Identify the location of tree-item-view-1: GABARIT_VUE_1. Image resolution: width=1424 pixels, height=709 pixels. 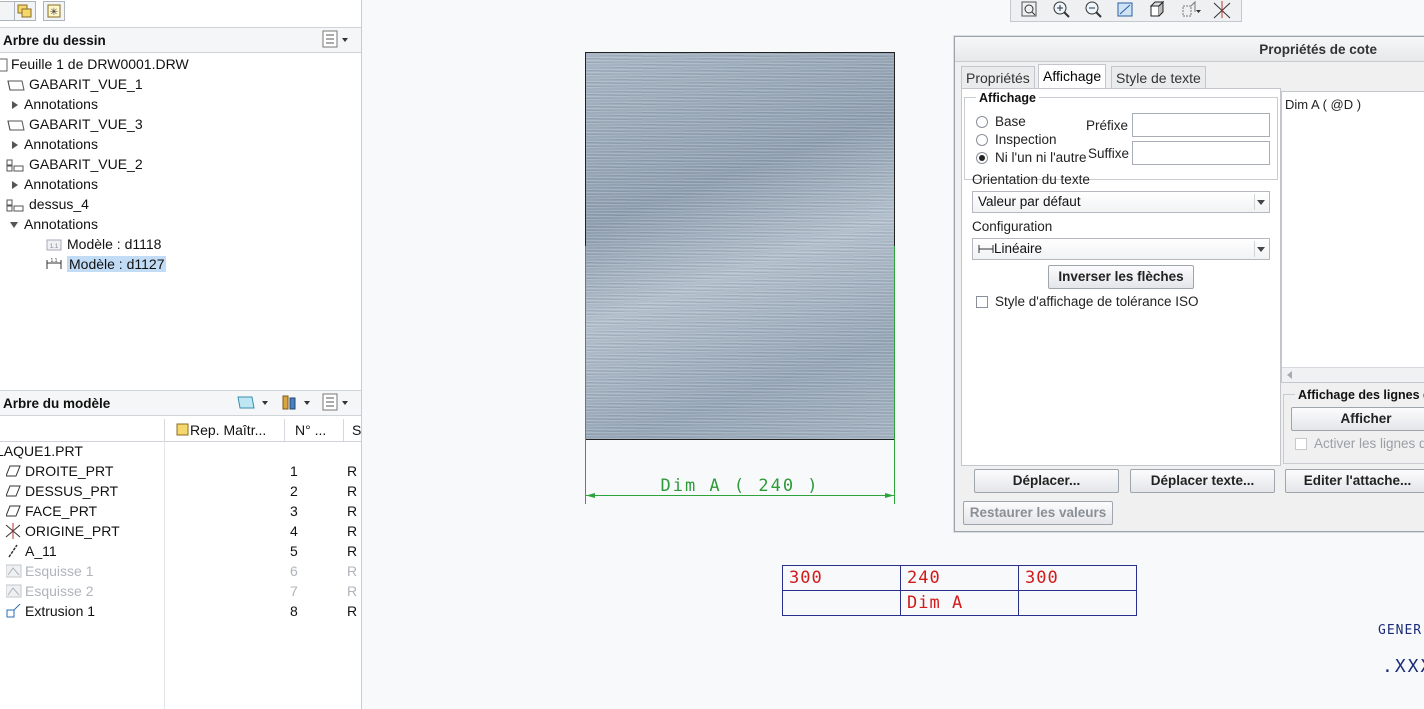
(74, 84).